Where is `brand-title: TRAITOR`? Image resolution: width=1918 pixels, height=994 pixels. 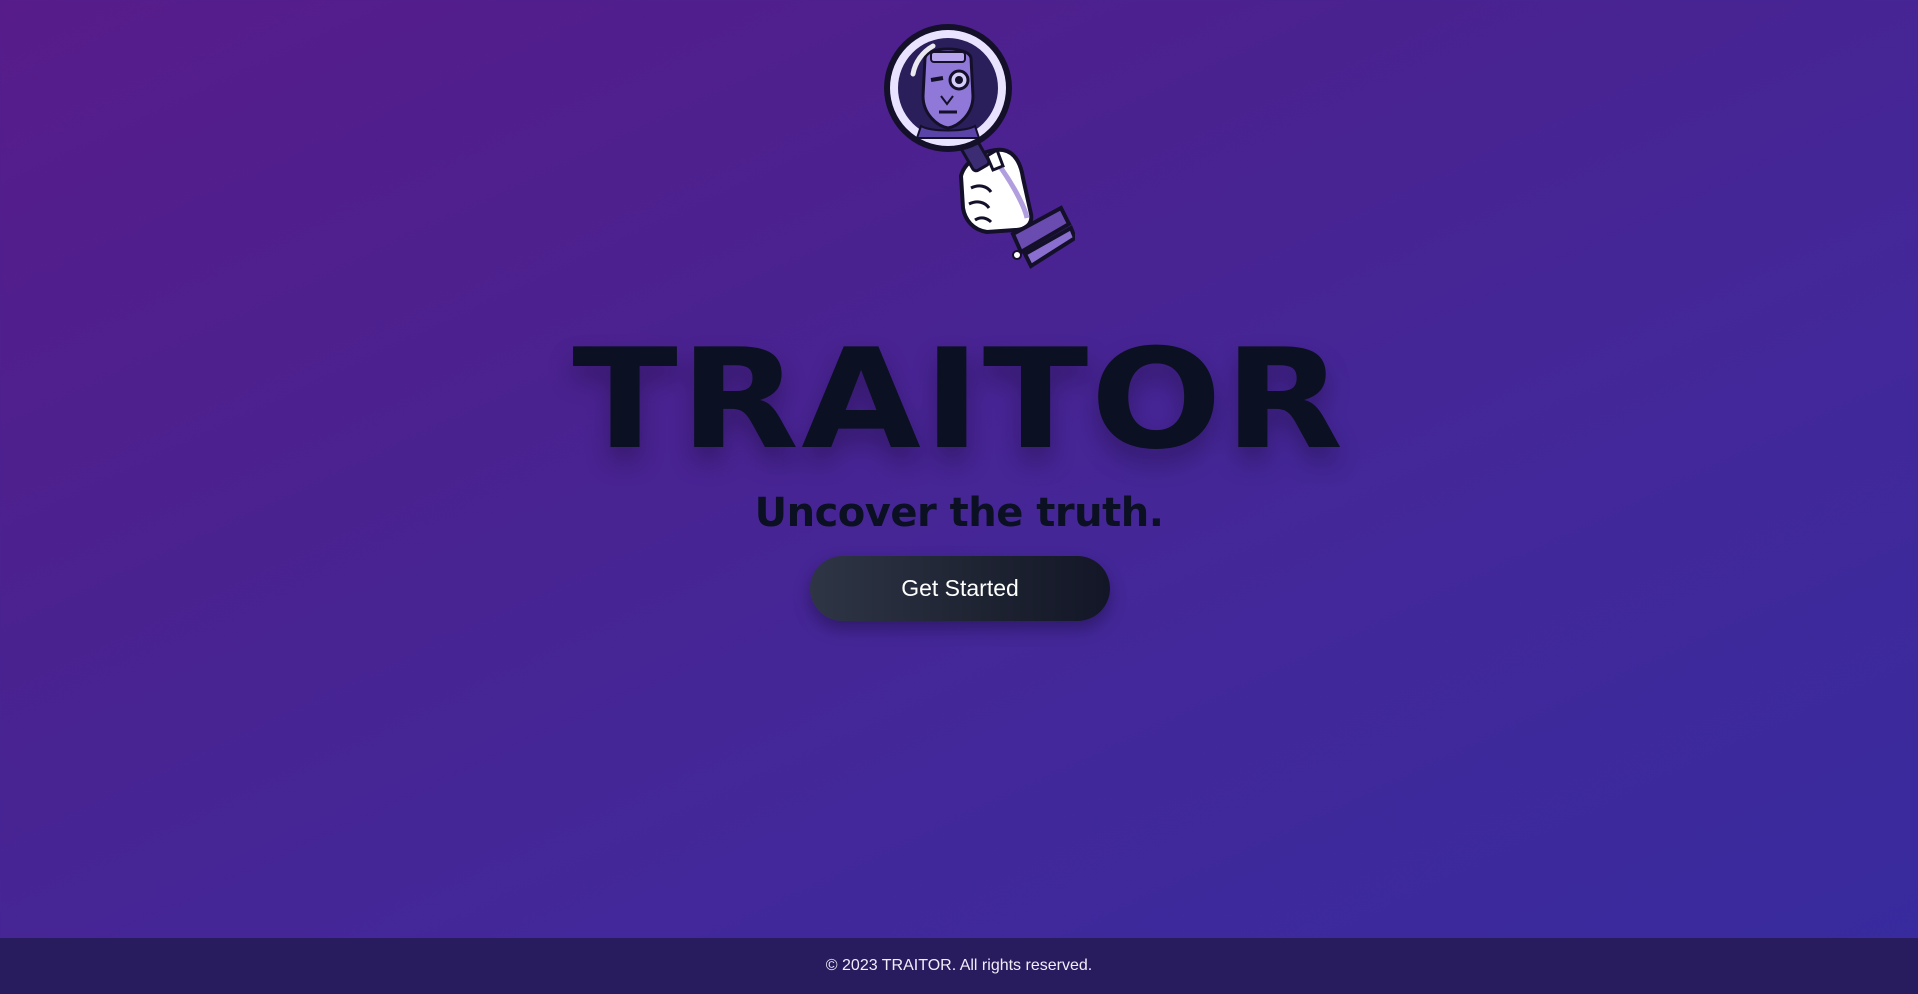 brand-title: TRAITOR is located at coordinates (959, 399).